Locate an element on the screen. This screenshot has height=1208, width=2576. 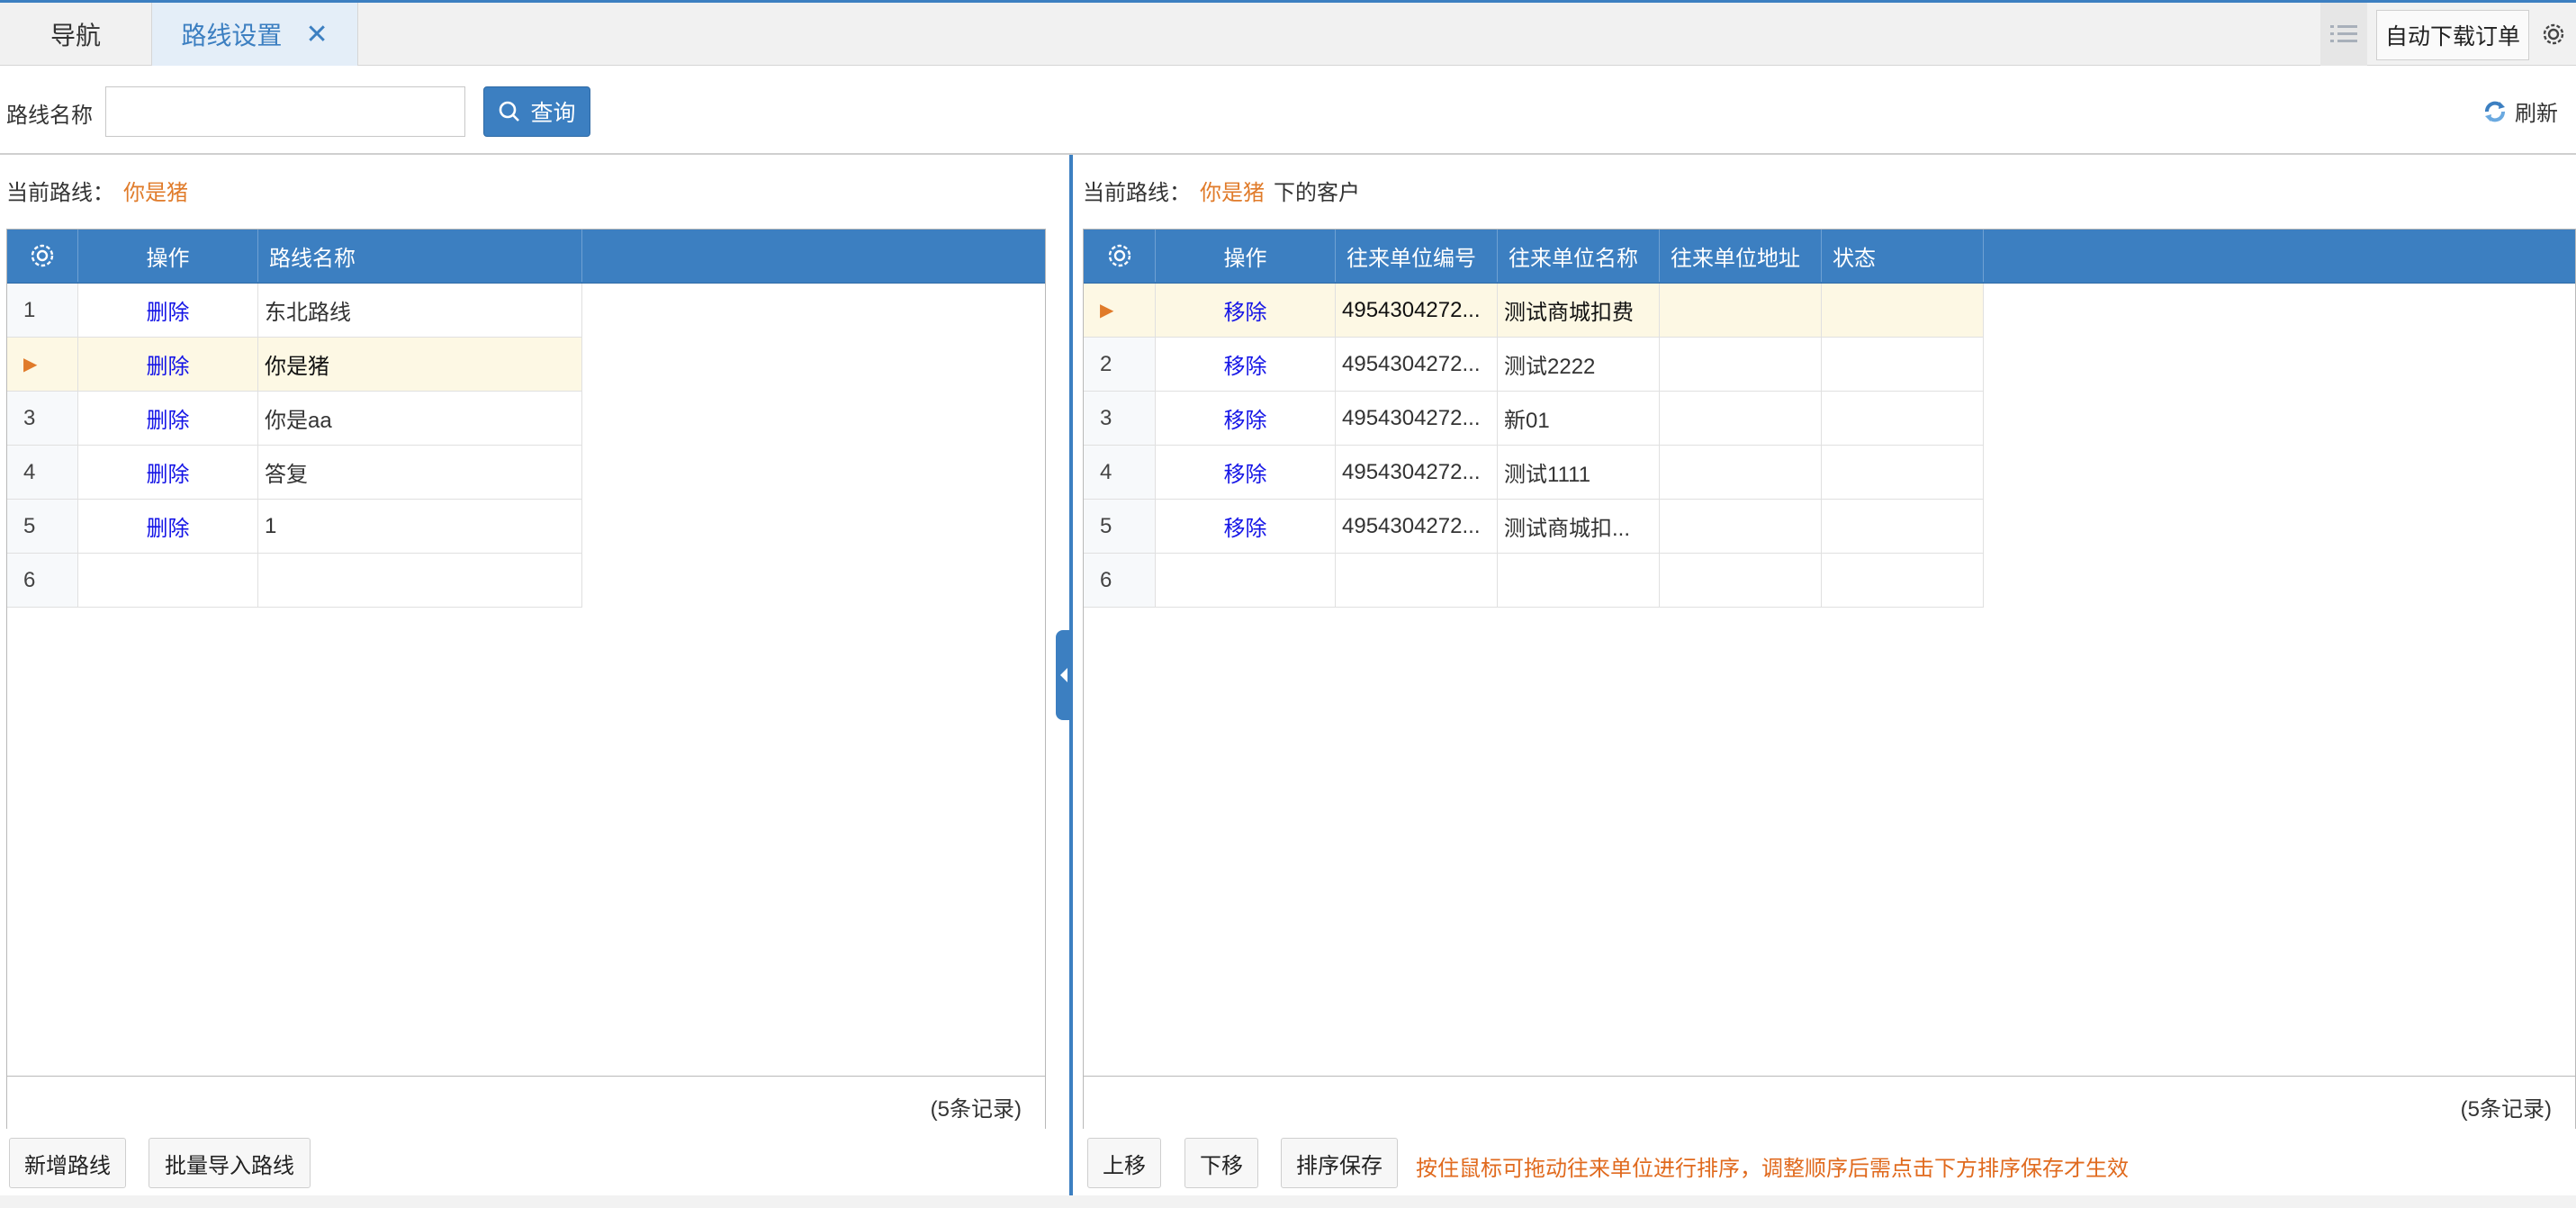
customer-grid-header: 操作 往来单位编号 往来单位名称 往来单位地址 状态 is located at coordinates (1829, 257).